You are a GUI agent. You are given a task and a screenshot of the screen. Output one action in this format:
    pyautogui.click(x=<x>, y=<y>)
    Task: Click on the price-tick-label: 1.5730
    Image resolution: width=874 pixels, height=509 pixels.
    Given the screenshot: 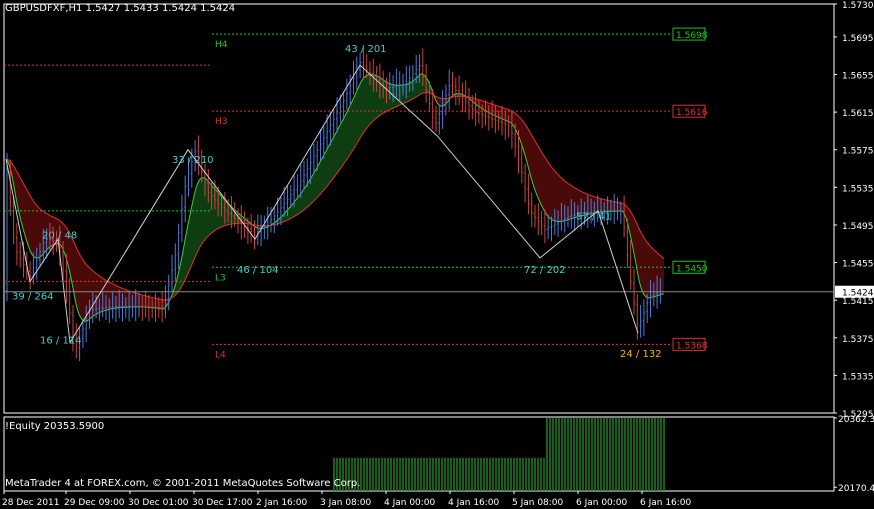 What is the action you would take?
    pyautogui.click(x=858, y=6)
    